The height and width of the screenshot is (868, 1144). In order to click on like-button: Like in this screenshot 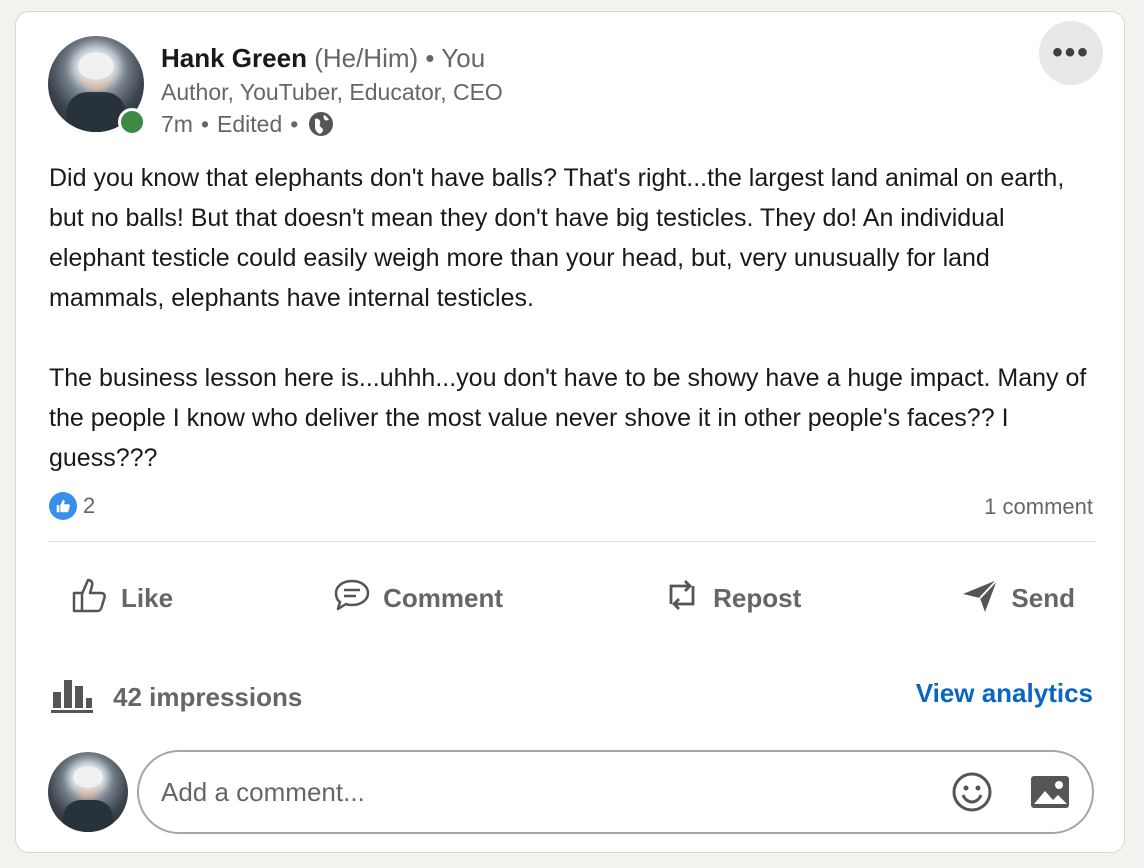, I will do `click(121, 598)`.